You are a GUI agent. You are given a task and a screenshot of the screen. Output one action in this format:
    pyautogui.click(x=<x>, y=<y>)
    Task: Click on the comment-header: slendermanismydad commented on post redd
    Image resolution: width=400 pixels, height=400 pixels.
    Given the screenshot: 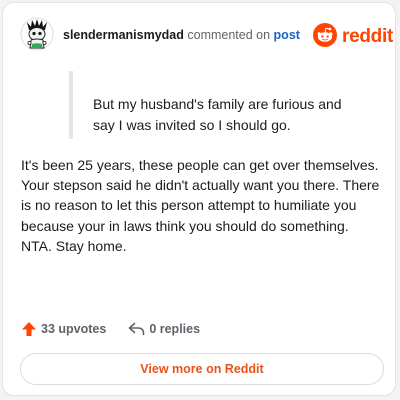 What is the action you would take?
    pyautogui.click(x=199, y=33)
    